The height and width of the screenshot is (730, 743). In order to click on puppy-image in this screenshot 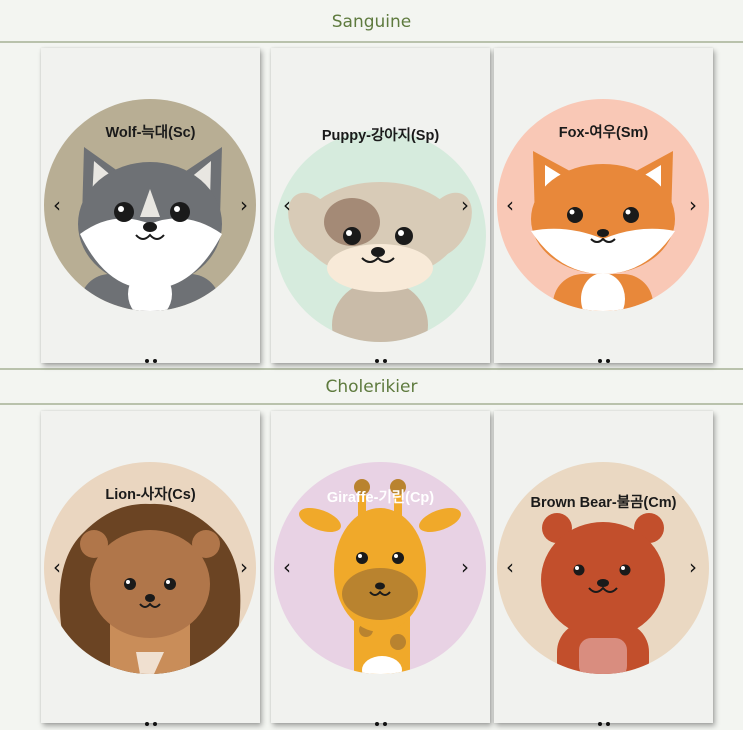, I will do `click(380, 236)`.